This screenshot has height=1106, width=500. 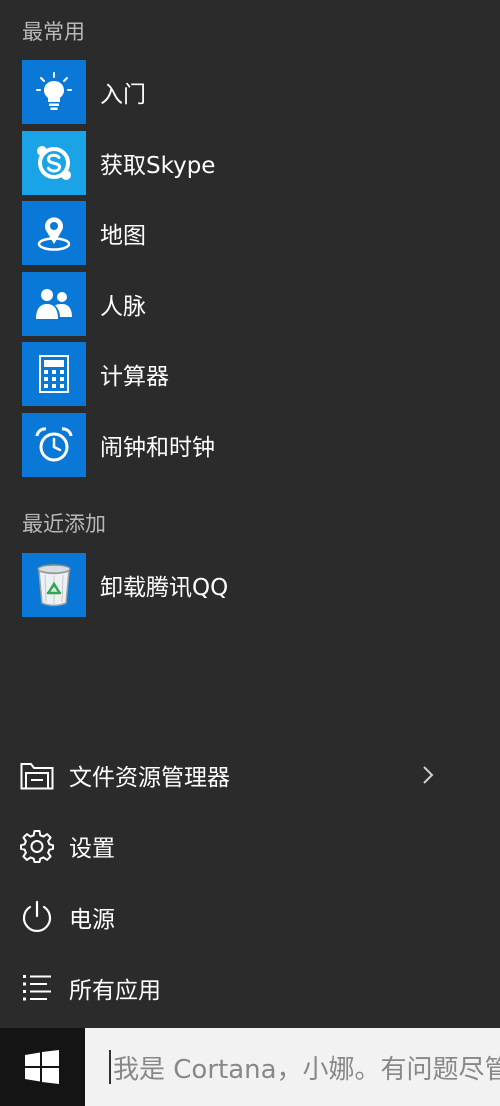 I want to click on app-item-maps: 地图, so click(x=252, y=233).